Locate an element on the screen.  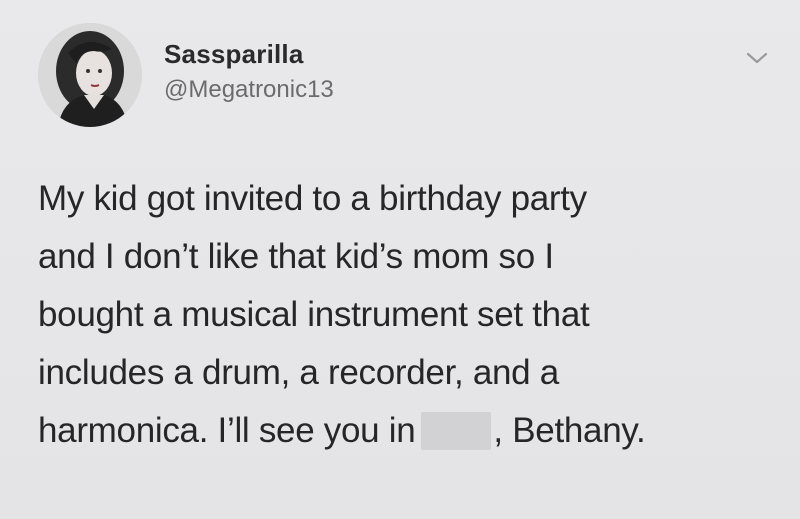
user-handle: @Megatronic13 is located at coordinates (249, 90).